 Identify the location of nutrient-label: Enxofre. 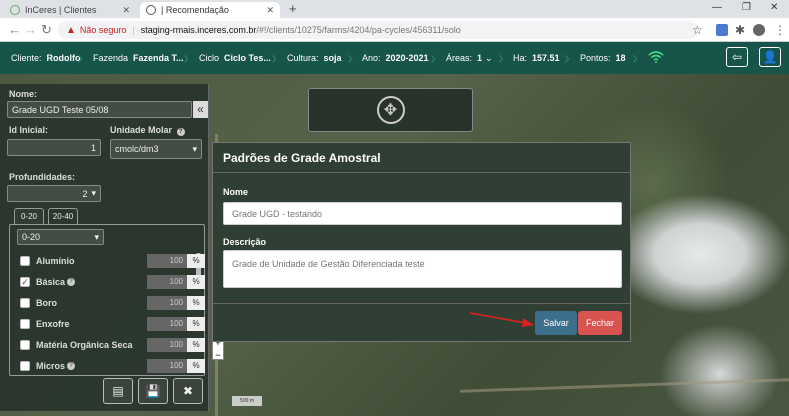
(53, 324).